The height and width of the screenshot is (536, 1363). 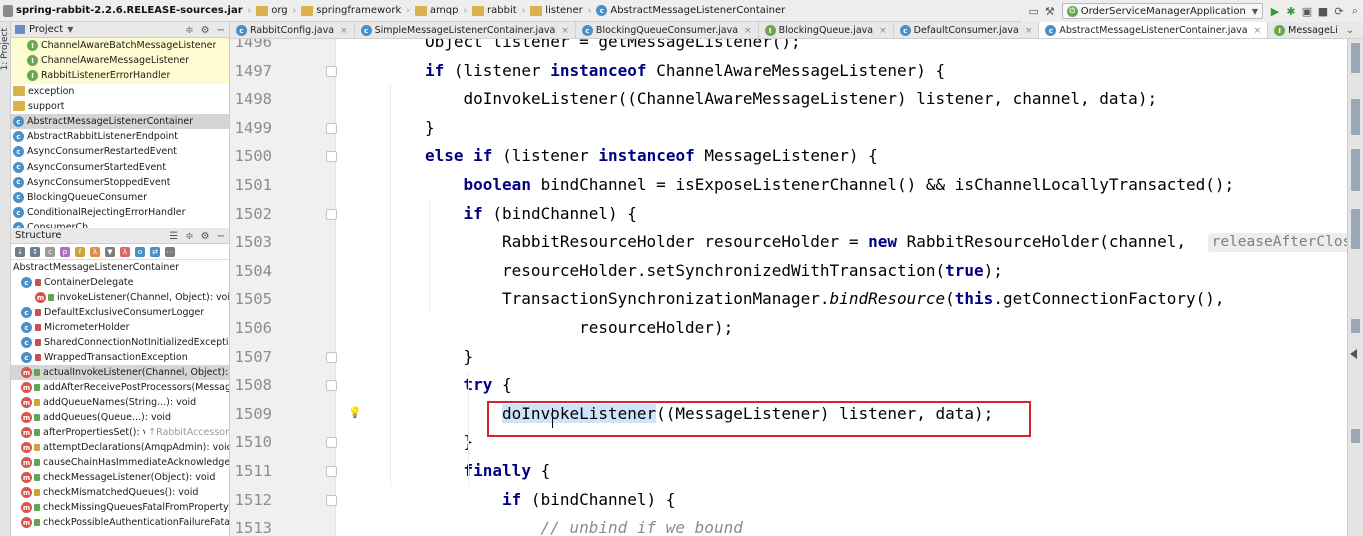 What do you see at coordinates (120, 136) in the screenshot?
I see `project-tree-item: c AbstractRabbitListenerEndpoint` at bounding box center [120, 136].